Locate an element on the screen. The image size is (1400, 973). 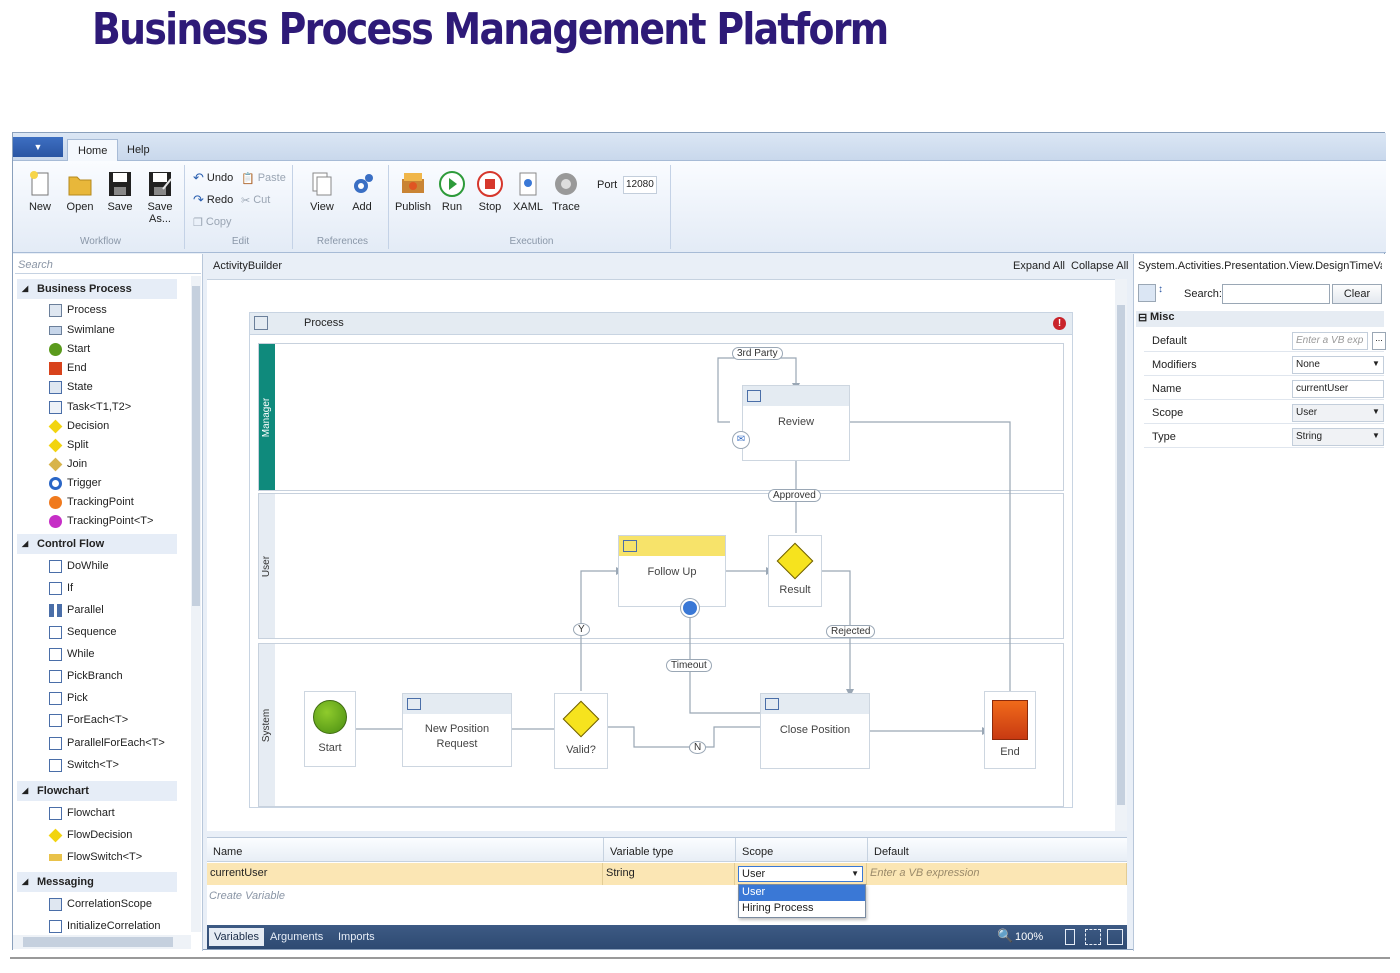
paste-button: 📋 Paste is located at coordinates (263, 178).